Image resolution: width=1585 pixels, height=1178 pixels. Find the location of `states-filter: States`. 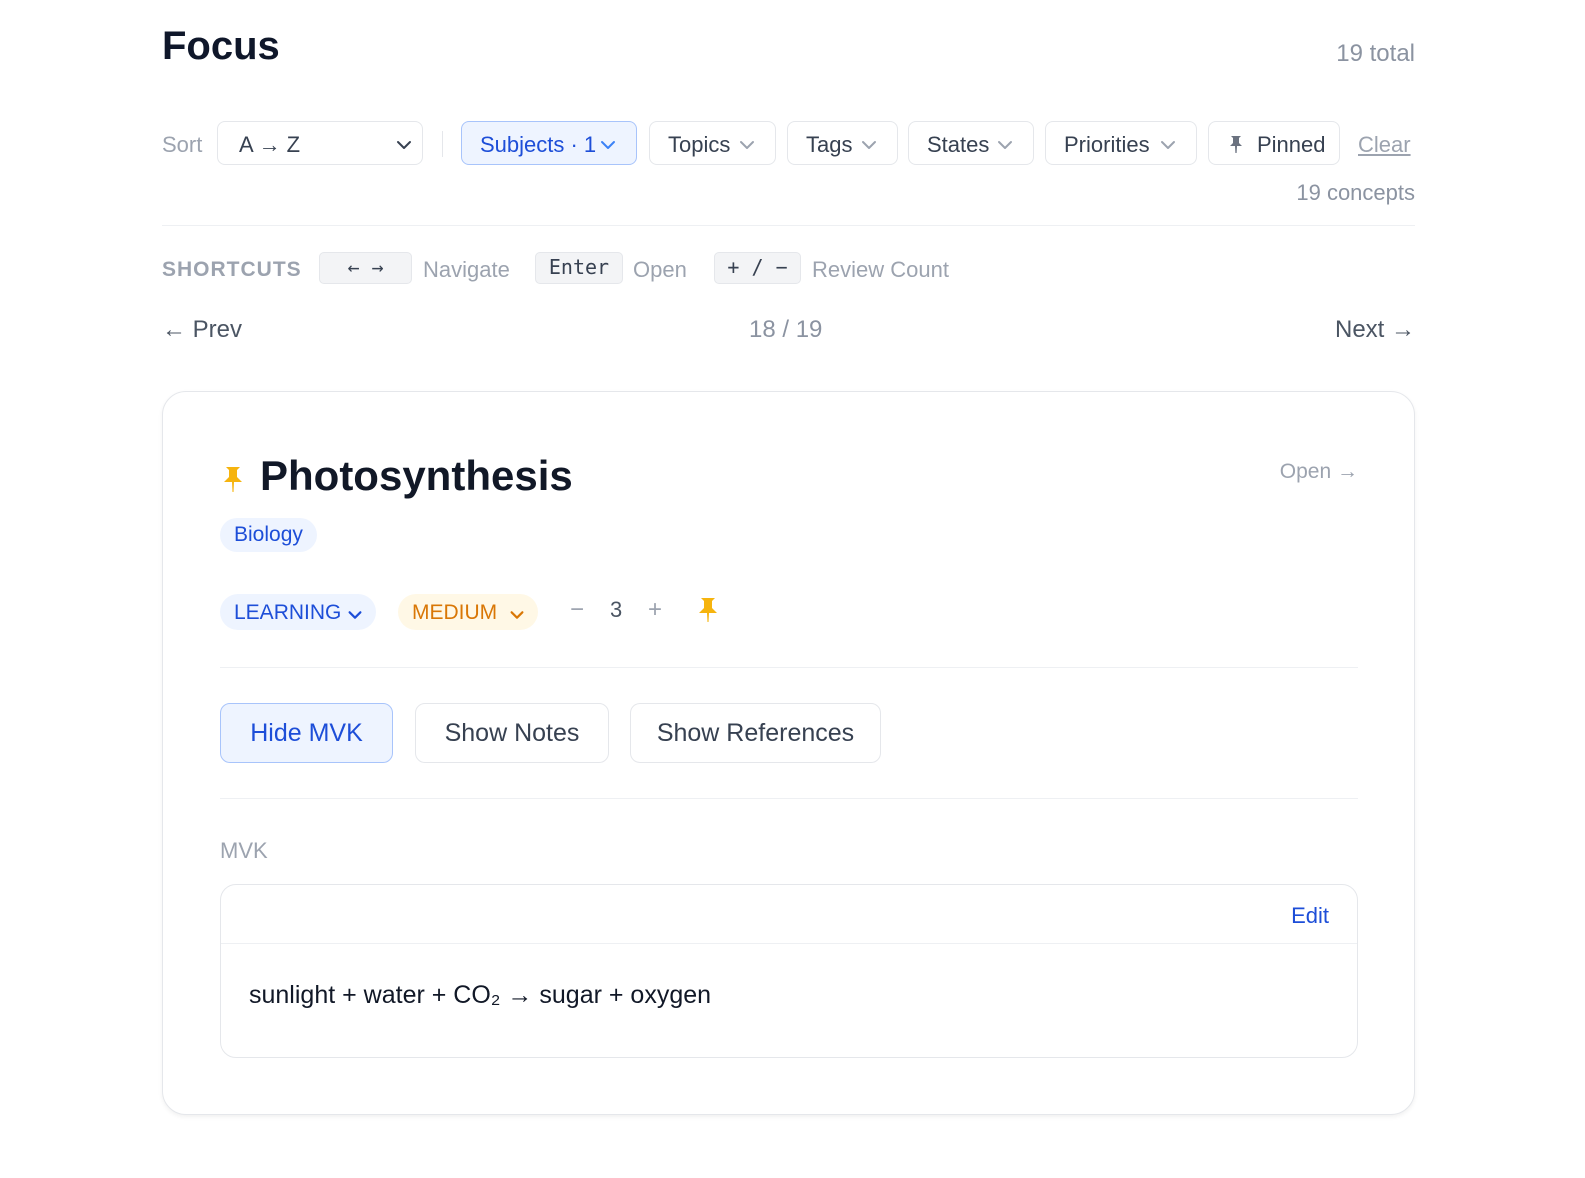

states-filter: States is located at coordinates (971, 143).